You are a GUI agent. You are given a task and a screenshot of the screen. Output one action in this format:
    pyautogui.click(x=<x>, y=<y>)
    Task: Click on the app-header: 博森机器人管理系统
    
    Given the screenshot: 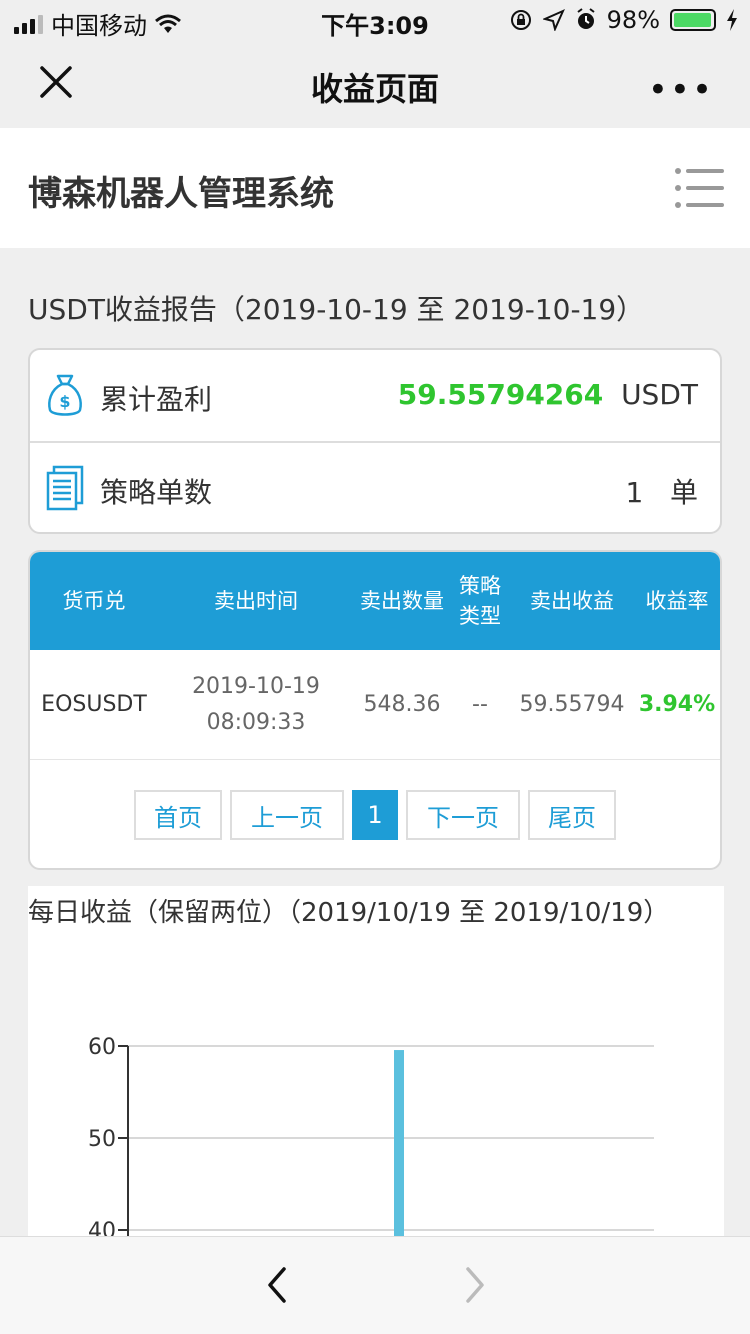 What is the action you would take?
    pyautogui.click(x=375, y=188)
    